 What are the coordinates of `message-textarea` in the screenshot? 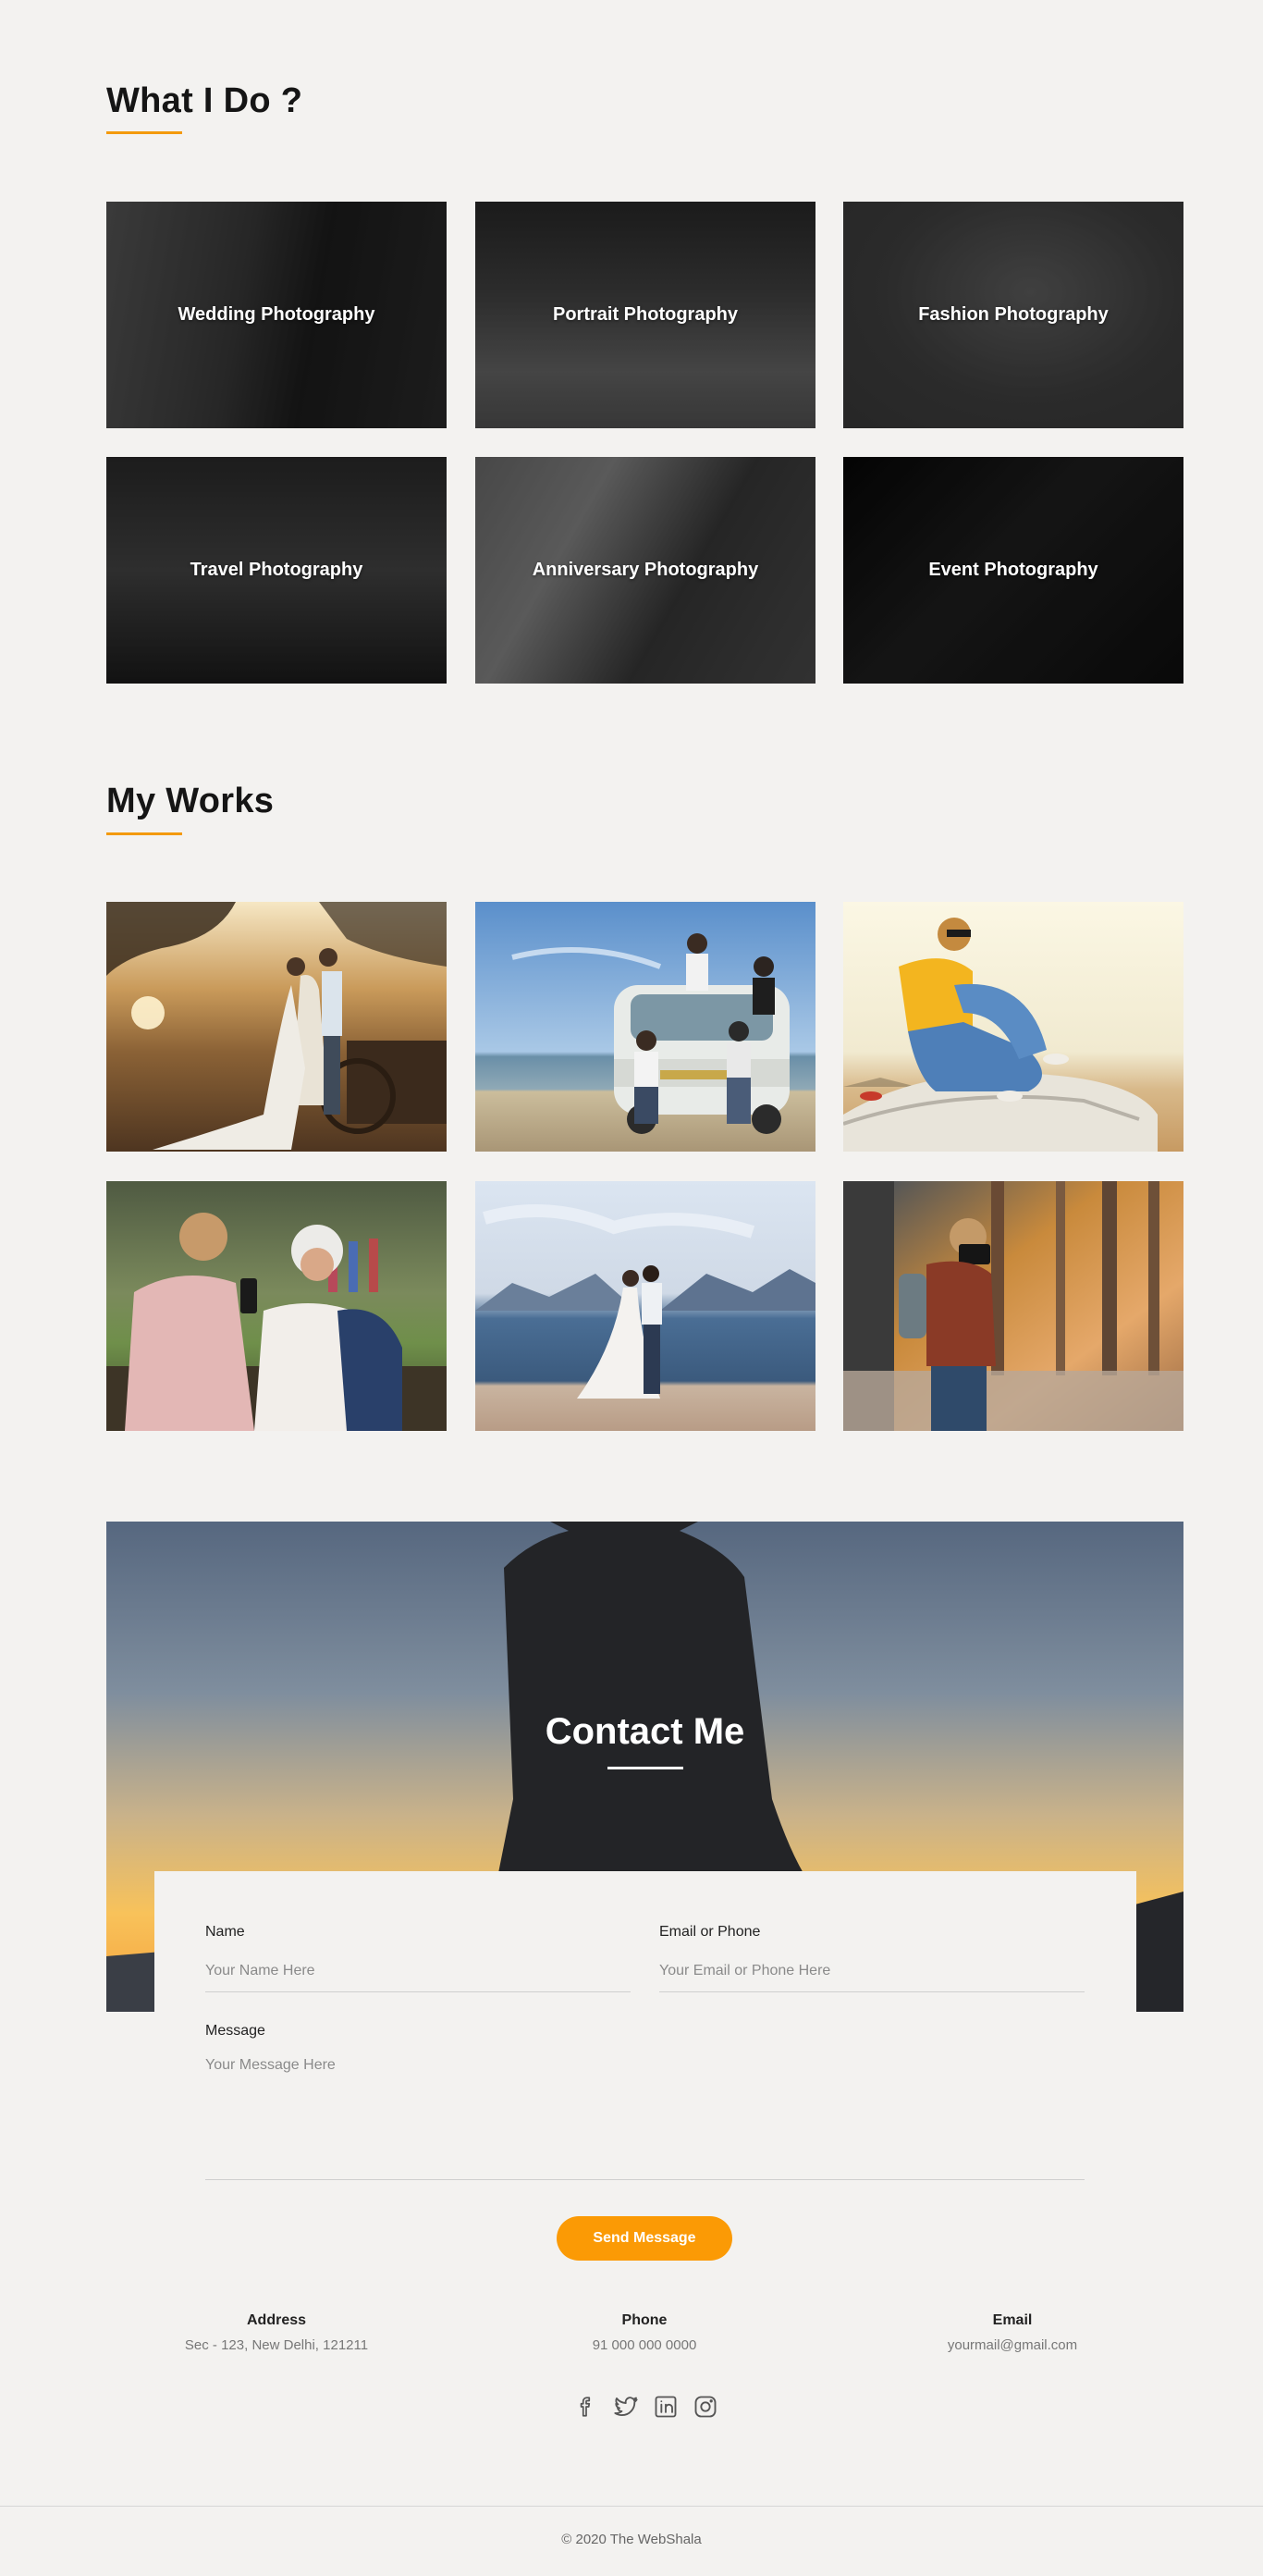 It's located at (645, 2118).